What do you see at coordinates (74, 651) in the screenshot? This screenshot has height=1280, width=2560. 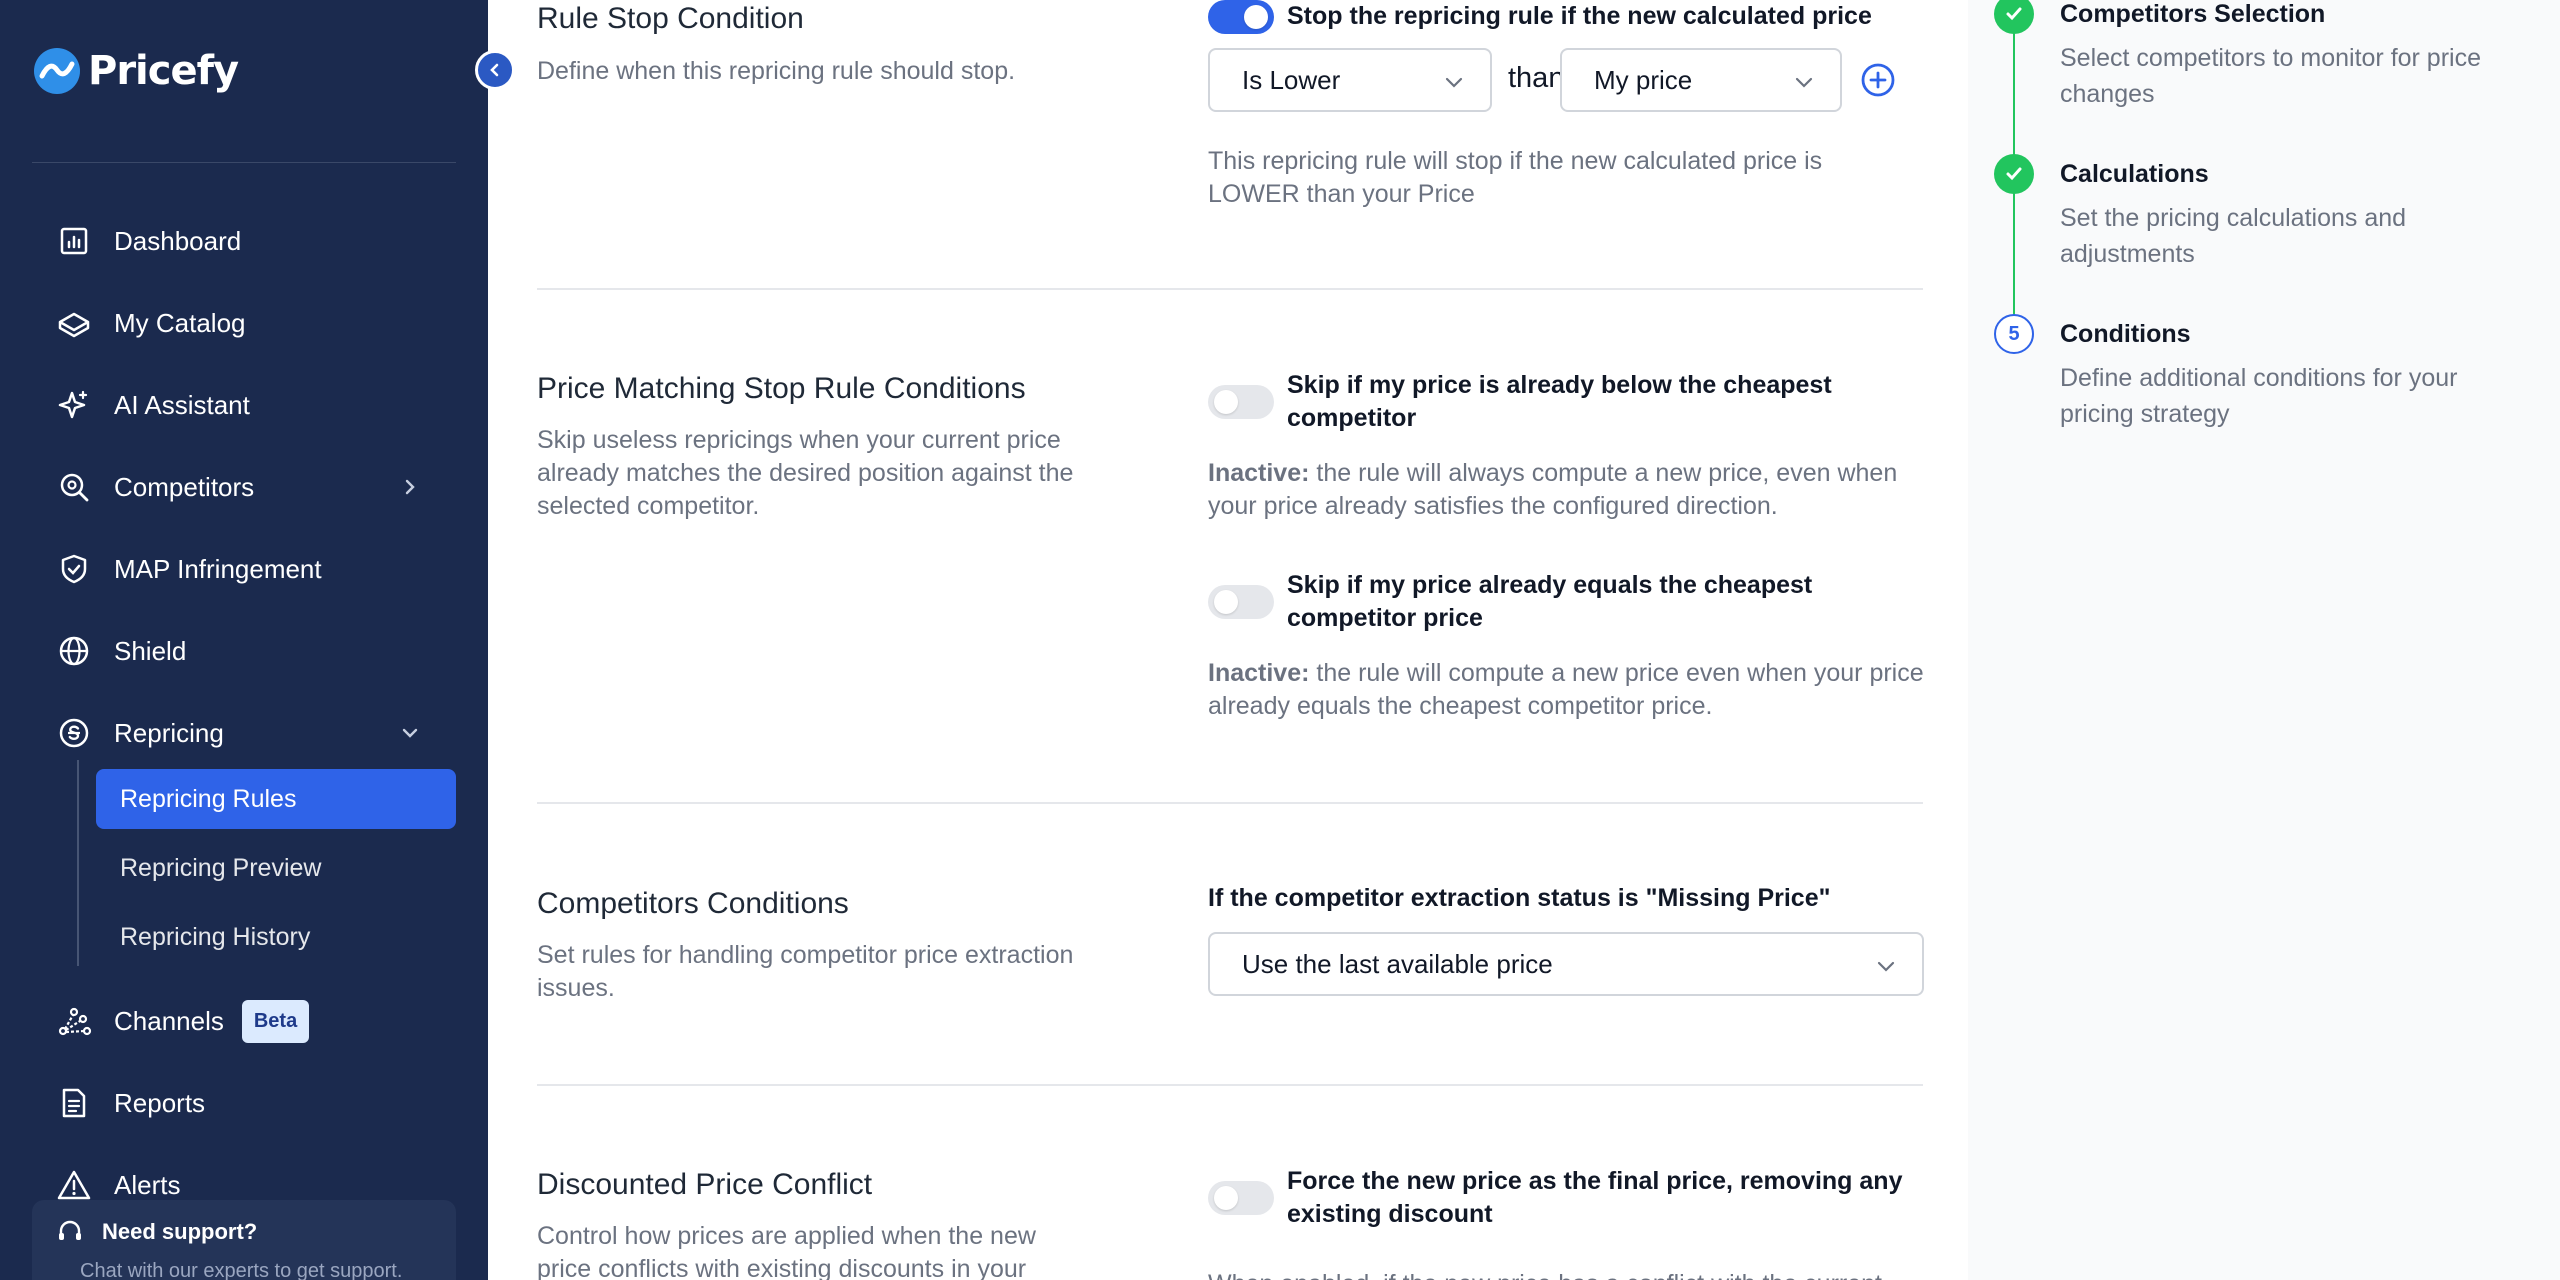 I see `globe-icon` at bounding box center [74, 651].